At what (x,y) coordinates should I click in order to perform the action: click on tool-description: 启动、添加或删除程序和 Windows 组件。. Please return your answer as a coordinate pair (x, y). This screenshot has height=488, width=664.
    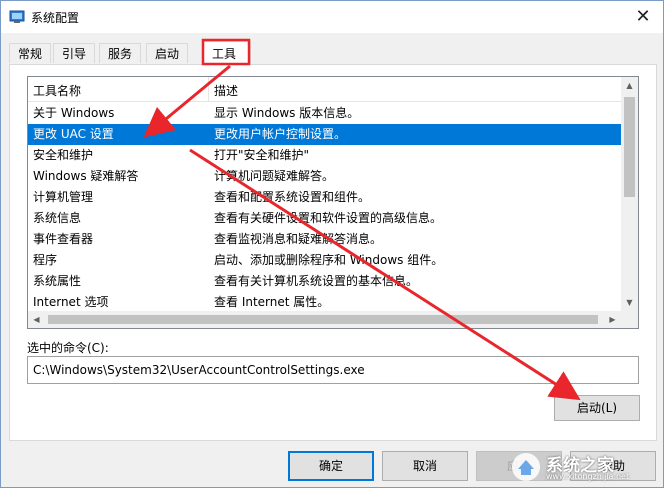
    Looking at the image, I should click on (329, 260).